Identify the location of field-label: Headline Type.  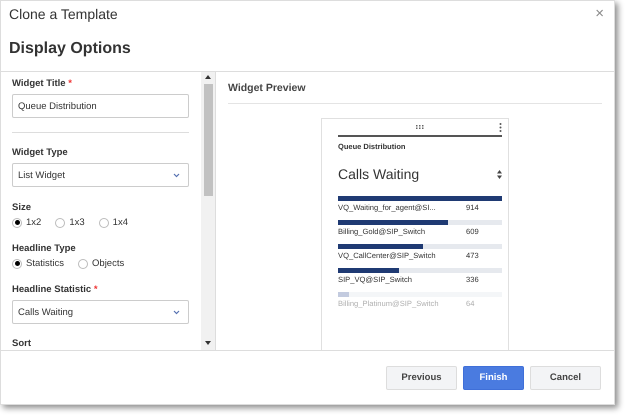
(44, 248).